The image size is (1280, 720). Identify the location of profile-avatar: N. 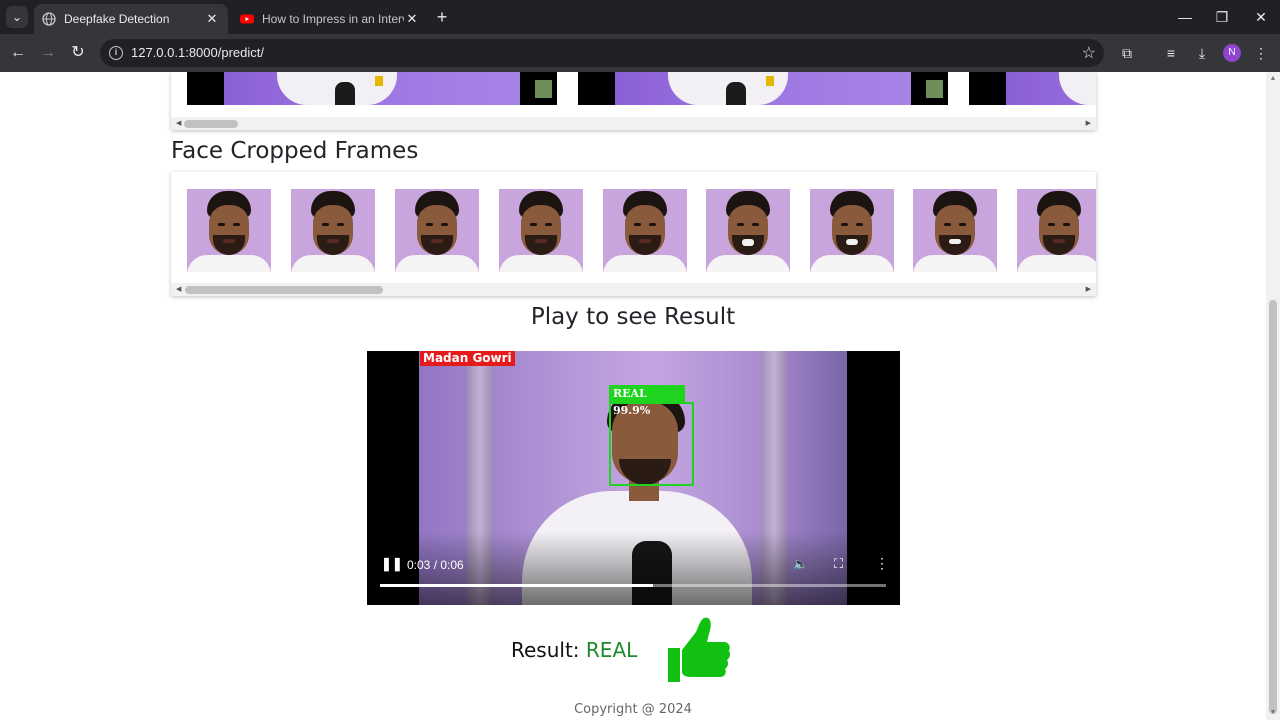
(1232, 53).